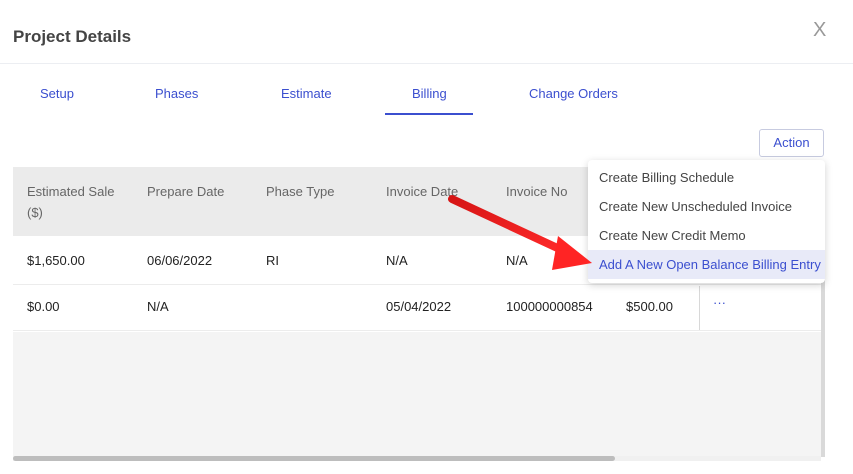 This screenshot has height=474, width=853. What do you see at coordinates (549, 306) in the screenshot?
I see `cell-invoice-no: 100000000854` at bounding box center [549, 306].